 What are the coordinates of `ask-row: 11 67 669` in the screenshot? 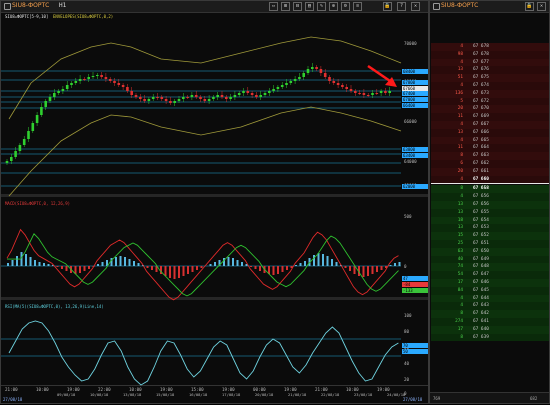 It's located at (490, 117).